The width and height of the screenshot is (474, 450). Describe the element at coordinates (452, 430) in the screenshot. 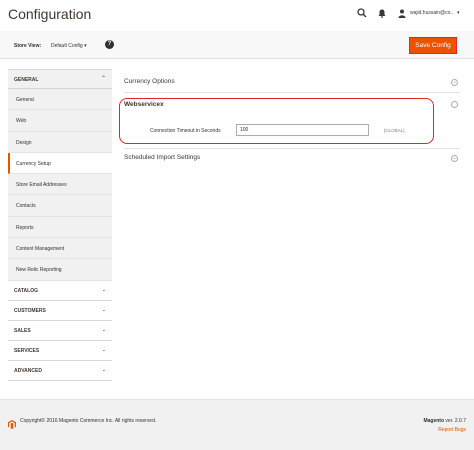

I see `report-bugs-link: Report Bugs` at that location.